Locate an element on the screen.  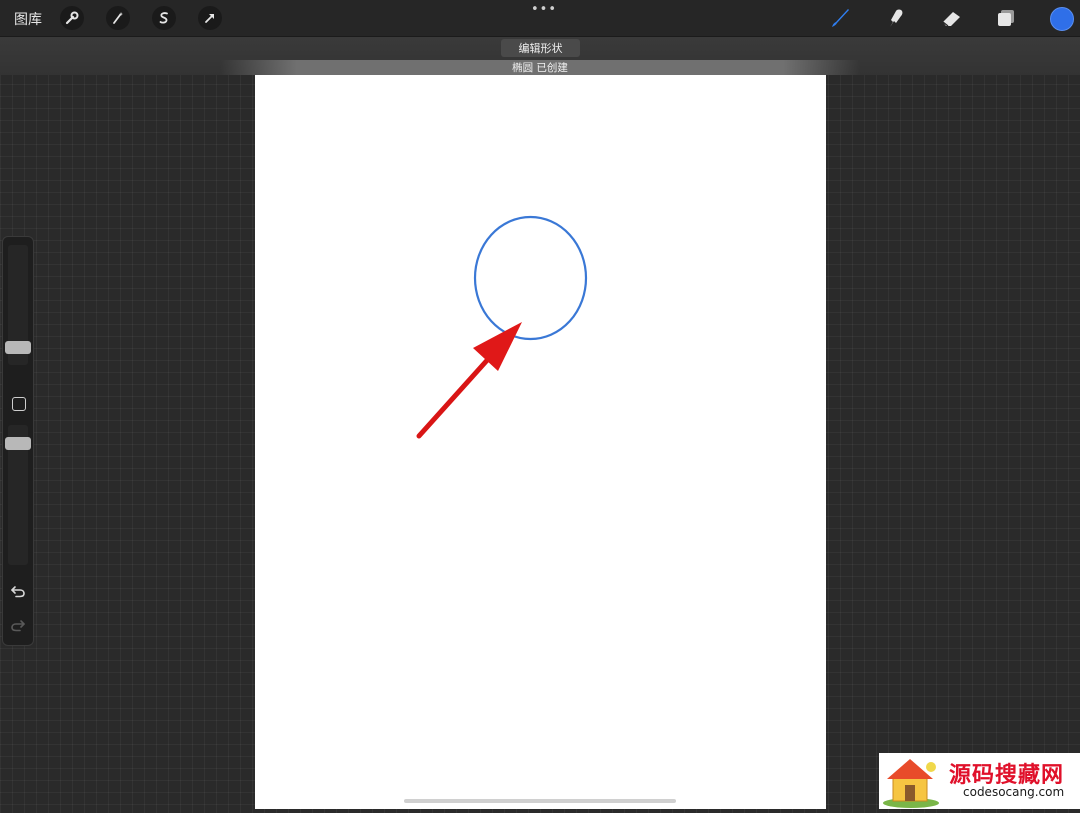
annotation-arrow-shaft is located at coordinates (454, 396).